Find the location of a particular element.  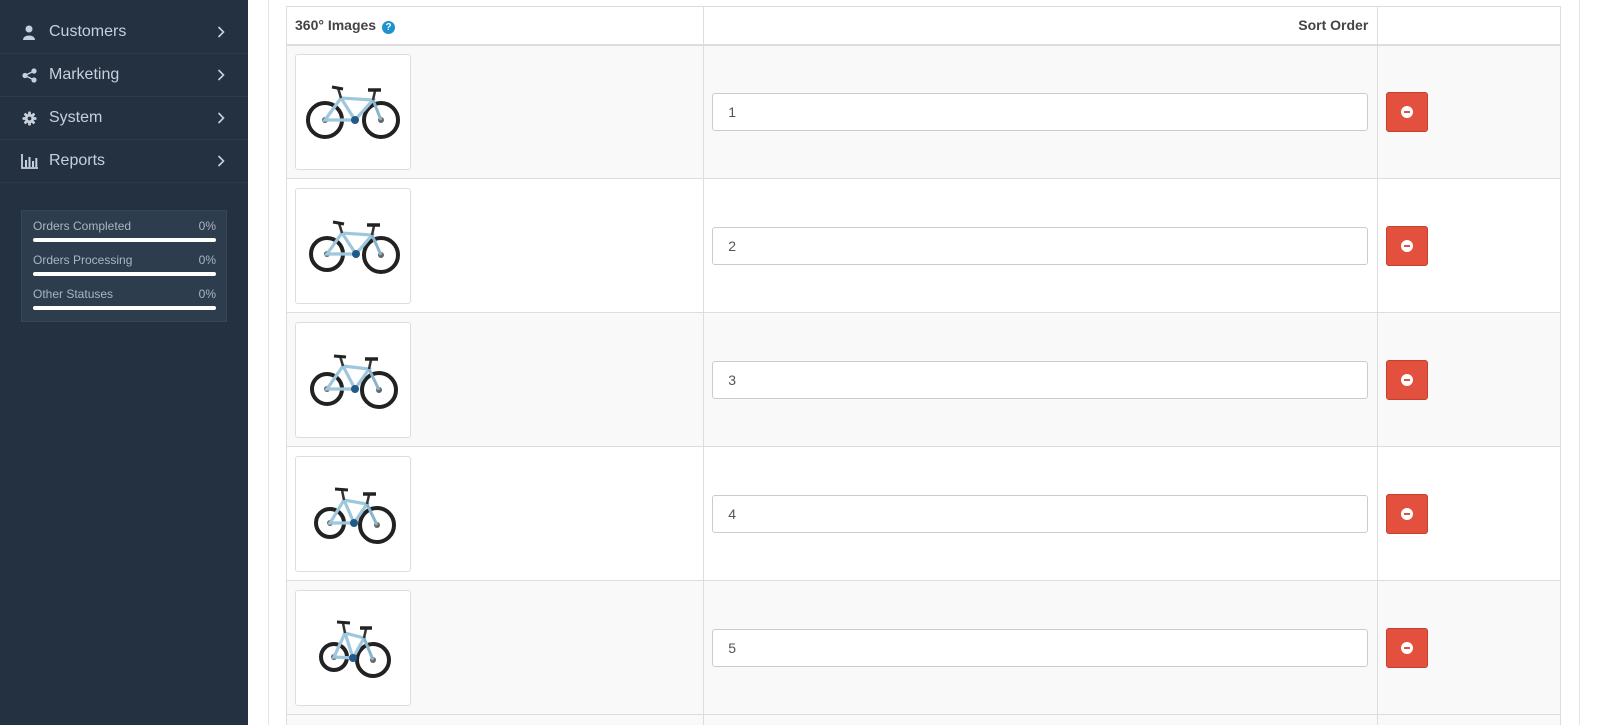

sidebar-item-label: System is located at coordinates (76, 117).